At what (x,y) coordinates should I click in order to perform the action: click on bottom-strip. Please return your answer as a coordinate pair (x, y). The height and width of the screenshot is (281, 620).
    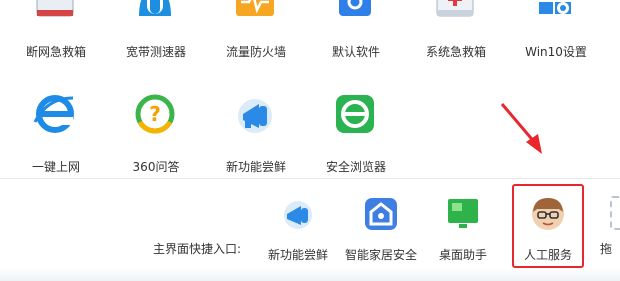
    Looking at the image, I should click on (310, 274).